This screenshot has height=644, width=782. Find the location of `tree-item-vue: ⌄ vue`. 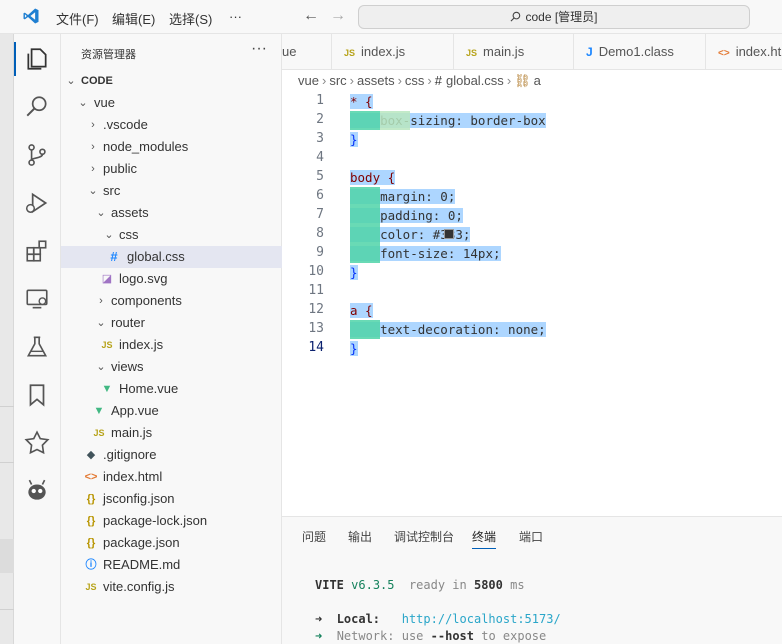

tree-item-vue: ⌄ vue is located at coordinates (171, 103).